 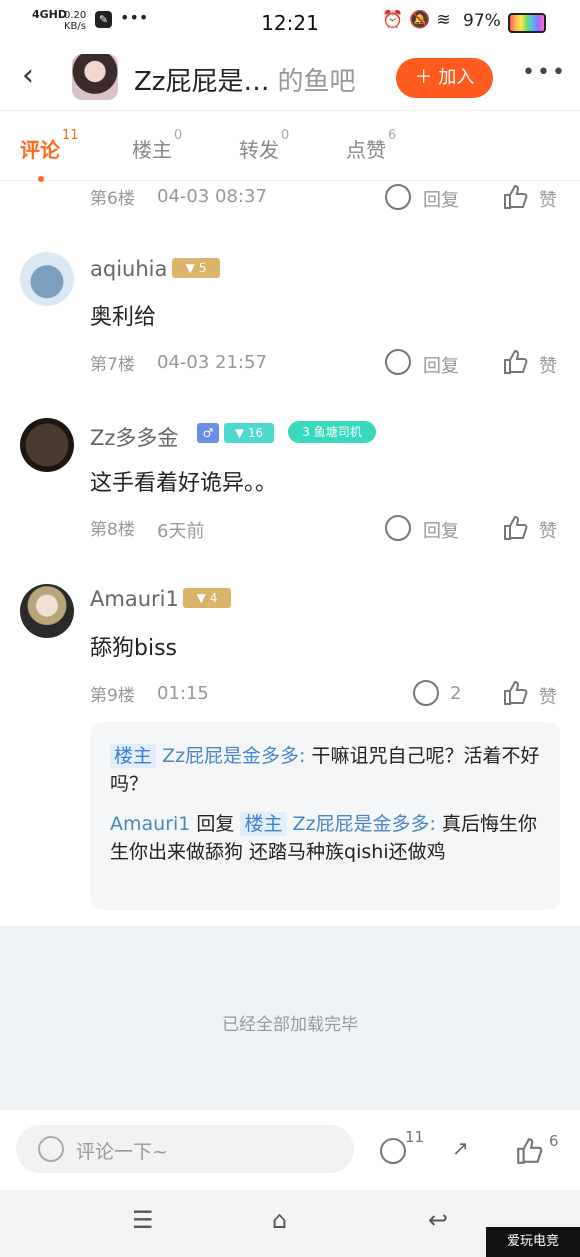 I want to click on floor-number: 第7楼, so click(x=112, y=365).